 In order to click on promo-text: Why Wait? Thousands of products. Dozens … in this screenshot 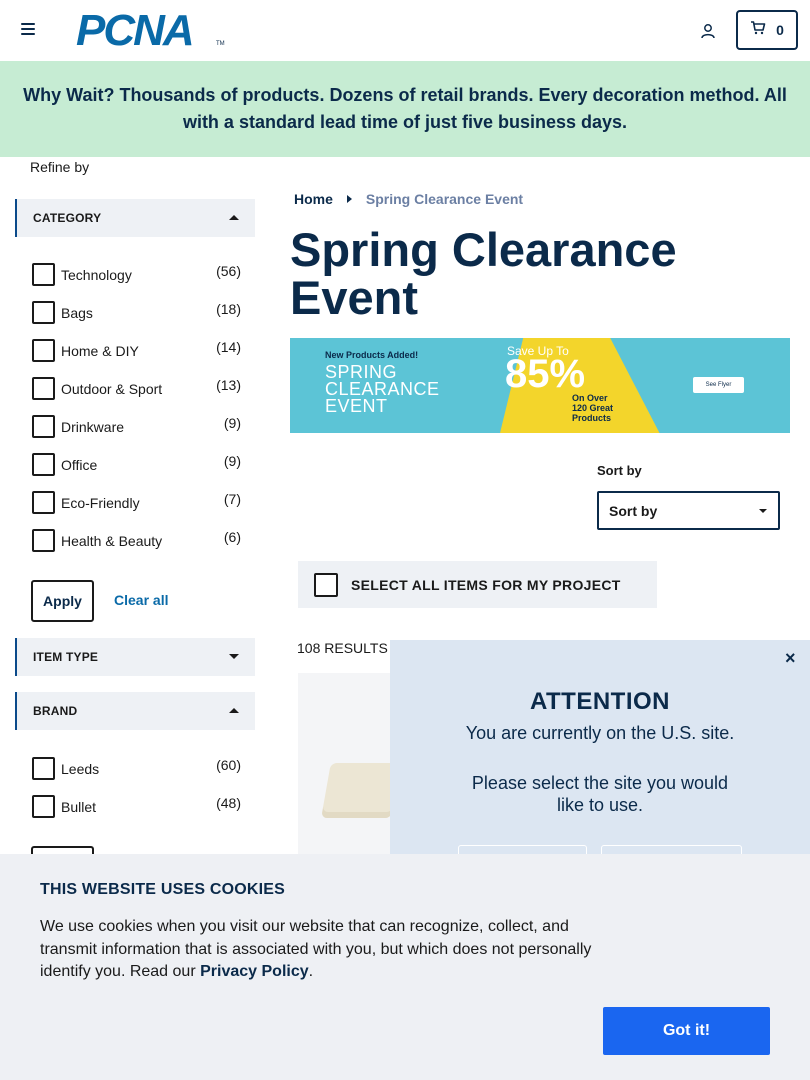, I will do `click(405, 108)`.